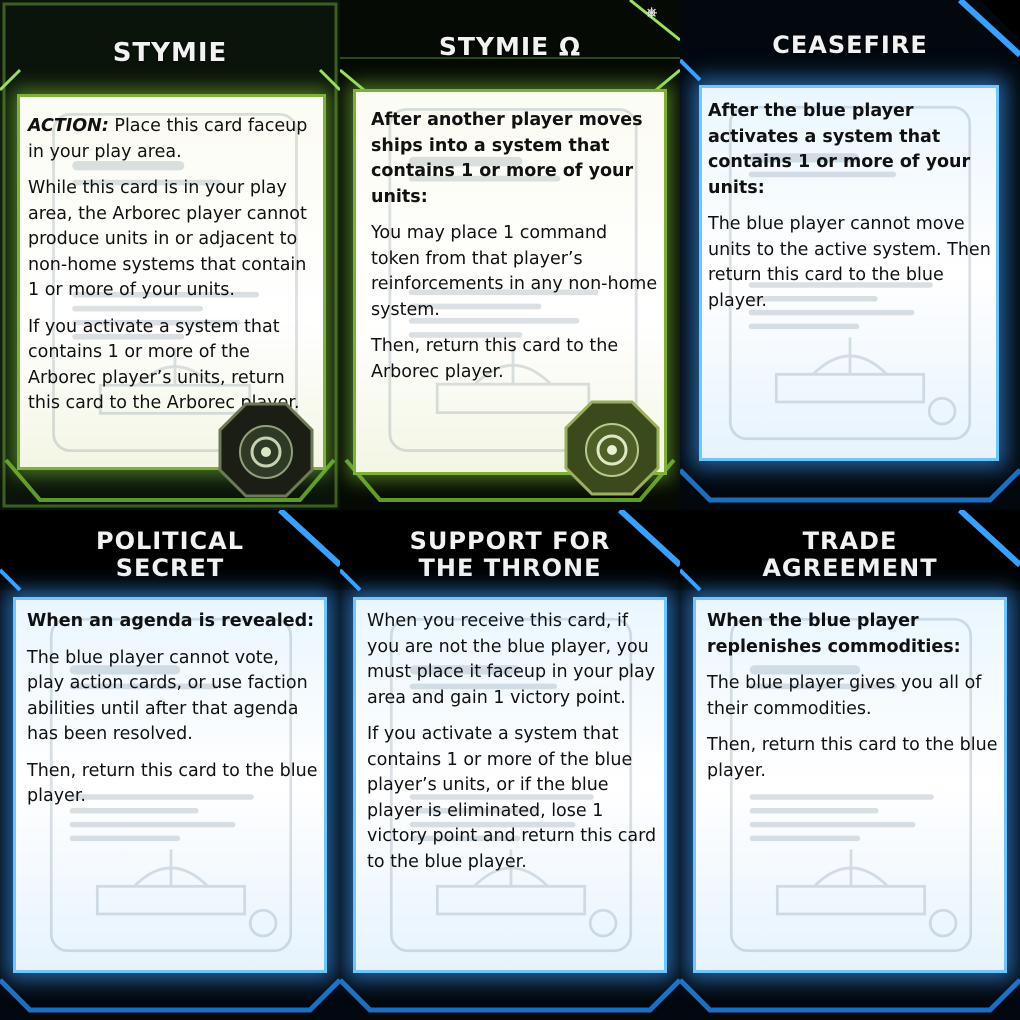 Image resolution: width=1020 pixels, height=1020 pixels. I want to click on card-title: CEASEFIRE, so click(850, 45).